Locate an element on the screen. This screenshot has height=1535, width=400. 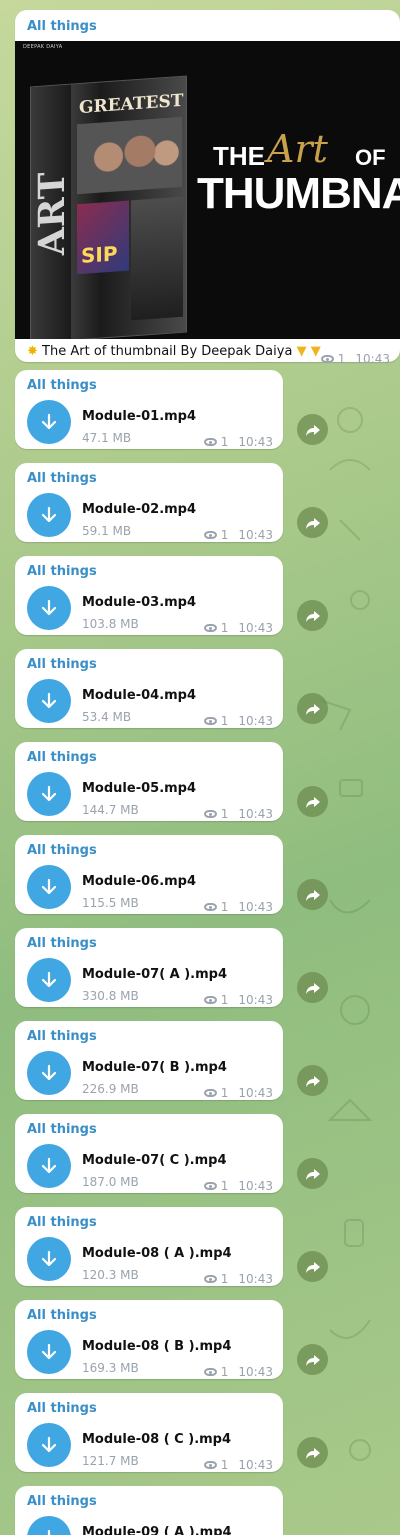
file-size: 53.4 MB is located at coordinates (107, 717).